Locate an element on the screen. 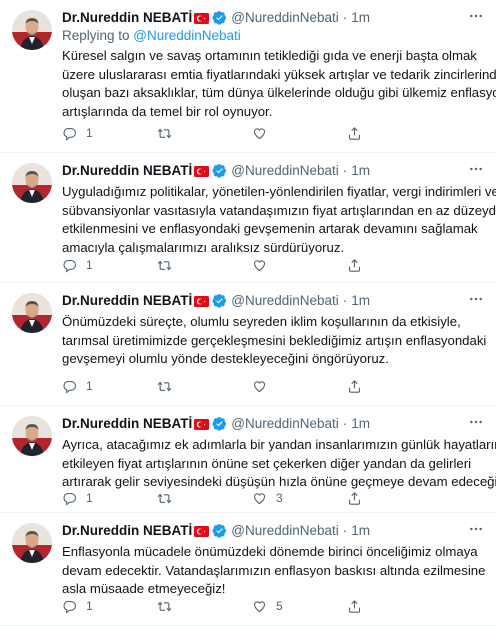  like-button: 3 is located at coordinates (299, 498).